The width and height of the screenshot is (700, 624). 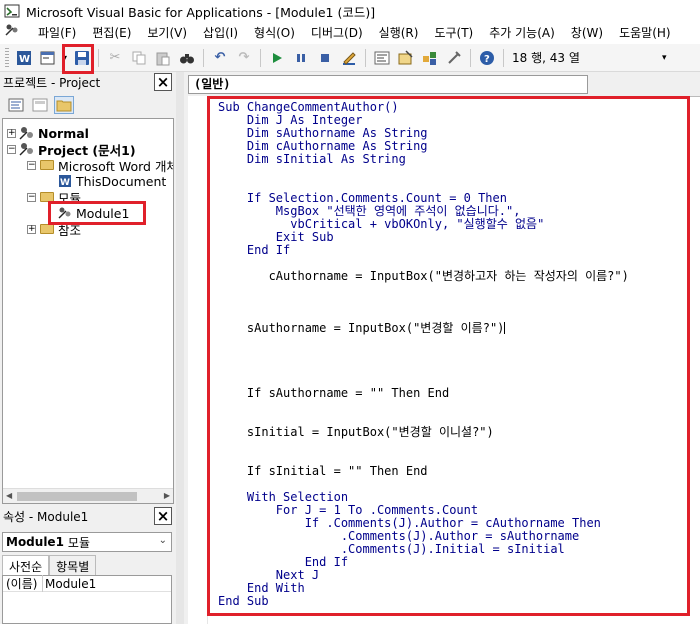 I want to click on code-margin-indicator-bar, so click(x=198, y=360).